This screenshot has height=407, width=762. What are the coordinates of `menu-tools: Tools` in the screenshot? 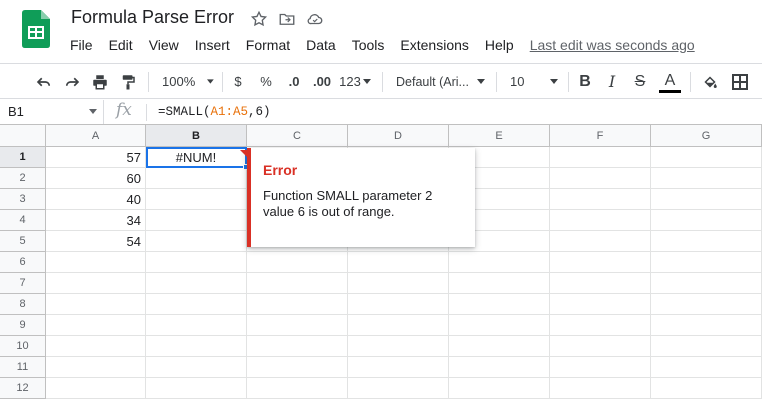 It's located at (368, 45).